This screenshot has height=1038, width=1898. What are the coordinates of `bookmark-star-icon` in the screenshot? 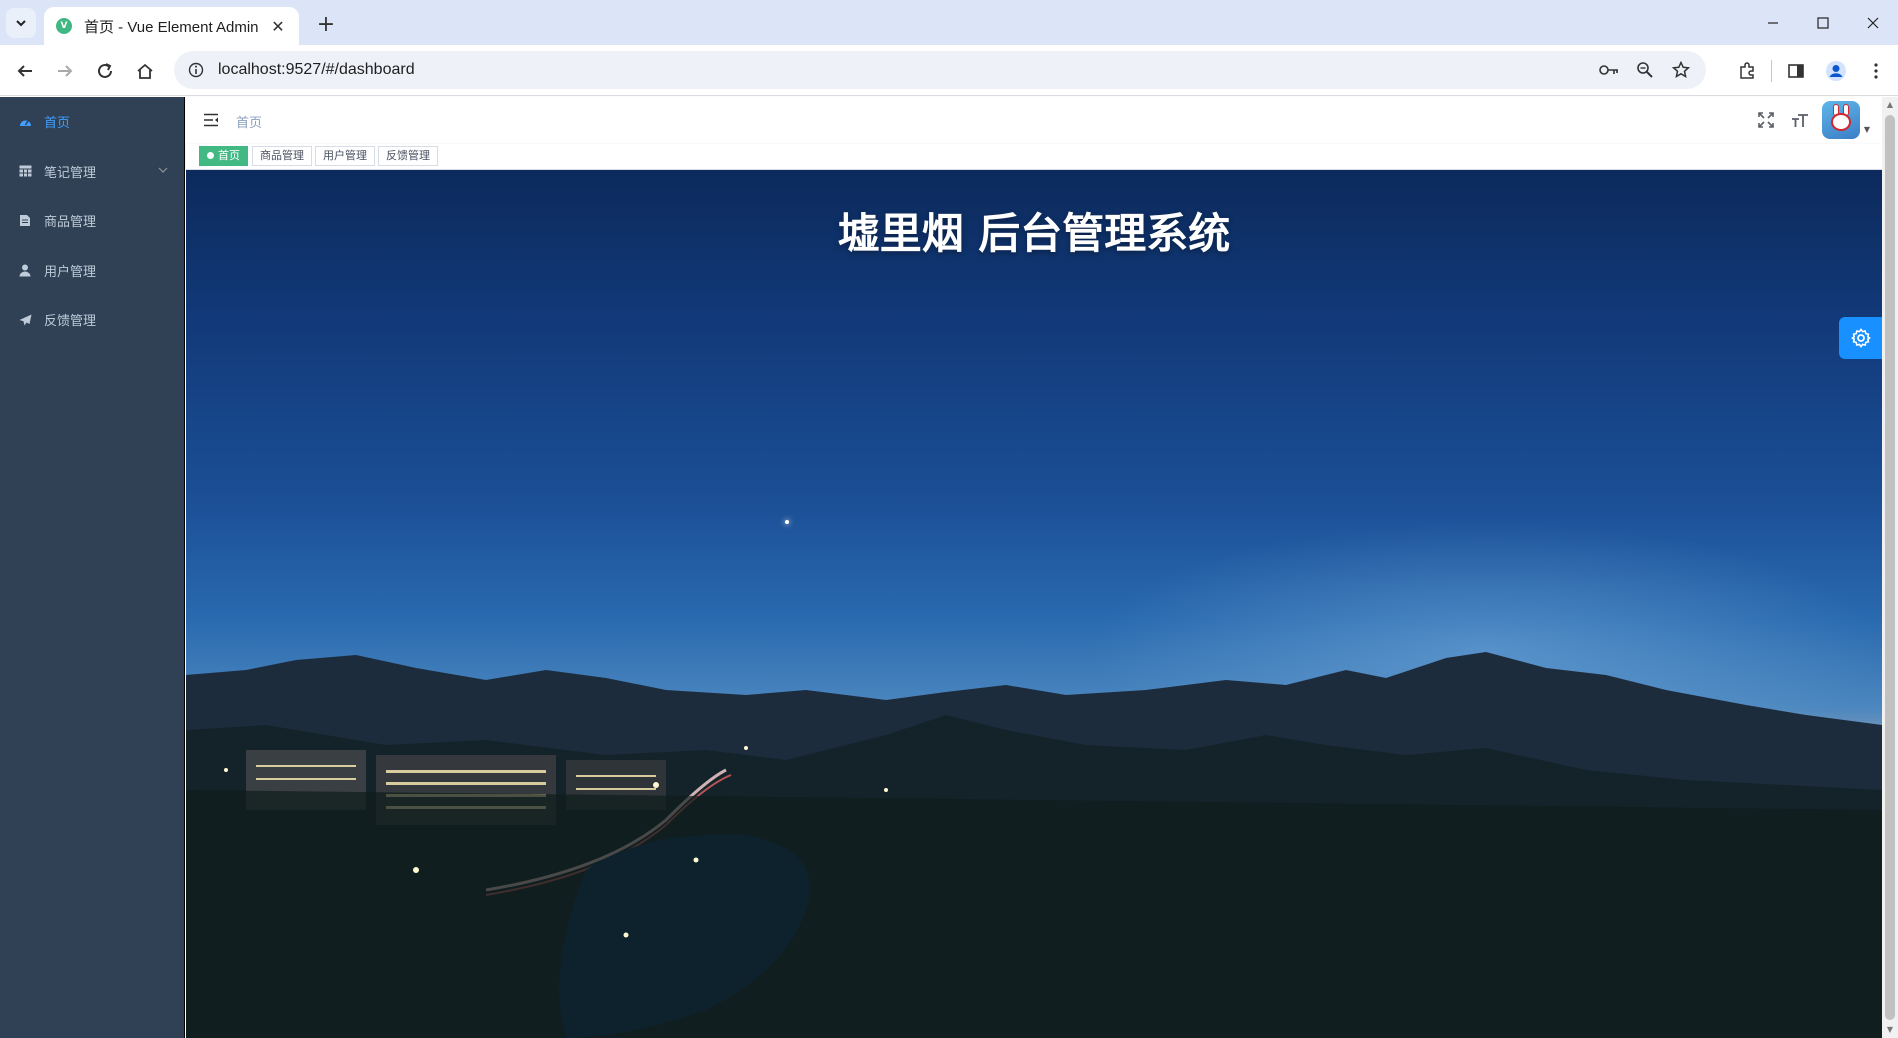 It's located at (1681, 70).